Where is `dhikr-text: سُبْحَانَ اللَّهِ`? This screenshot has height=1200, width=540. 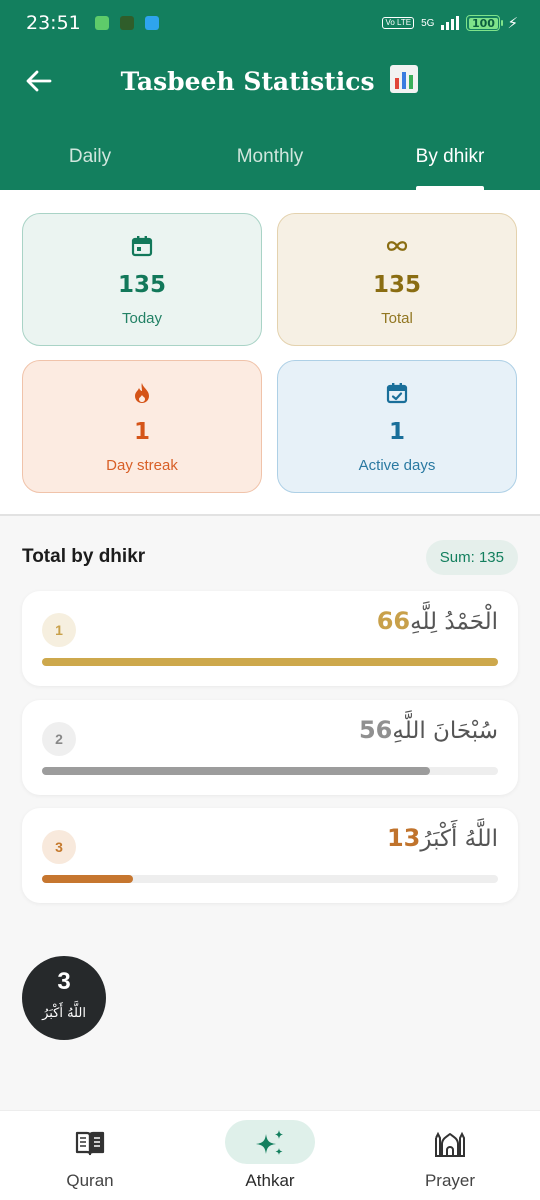 dhikr-text: سُبْحَانَ اللَّهِ is located at coordinates (445, 731).